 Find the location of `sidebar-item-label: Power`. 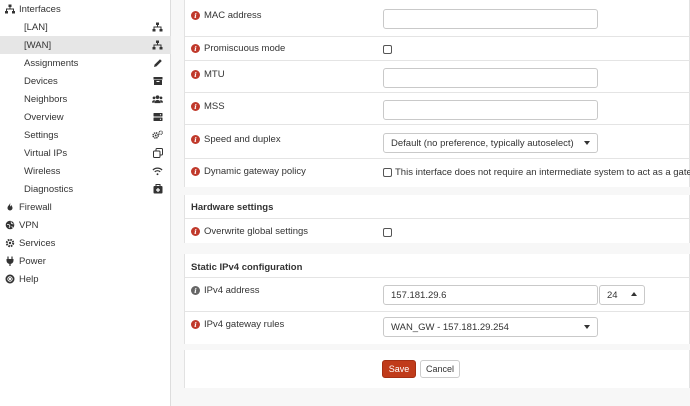

sidebar-item-label: Power is located at coordinates (32, 261).